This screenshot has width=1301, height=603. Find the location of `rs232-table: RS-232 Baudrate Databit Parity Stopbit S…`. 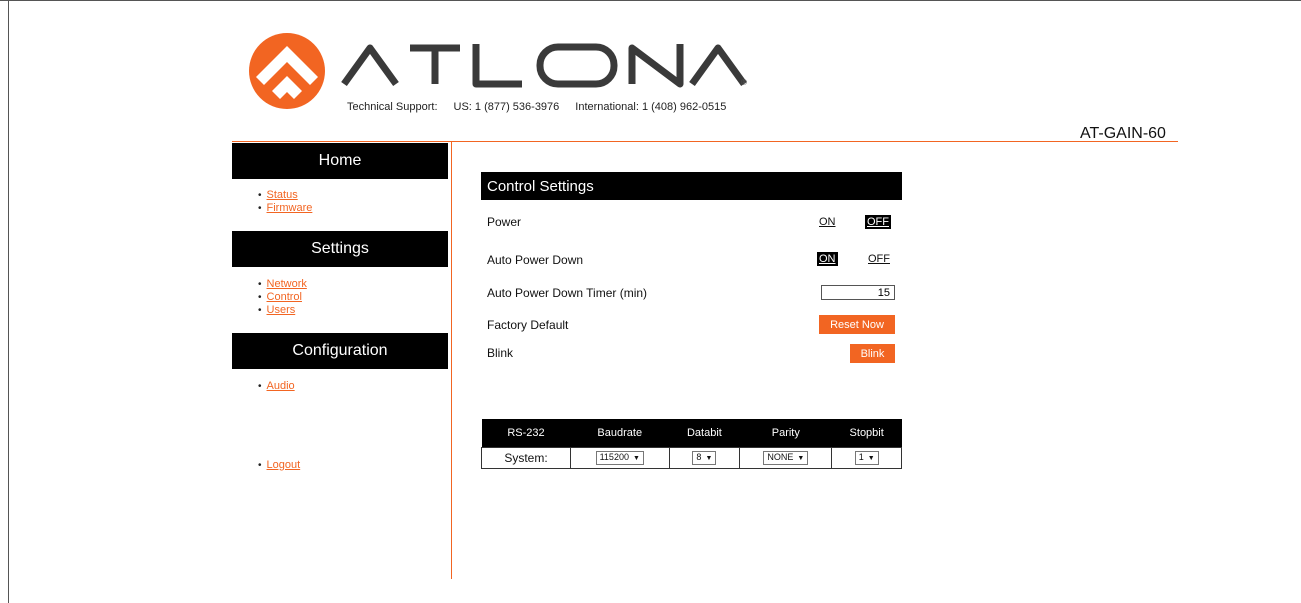

rs232-table: RS-232 Baudrate Databit Parity Stopbit S… is located at coordinates (691, 444).